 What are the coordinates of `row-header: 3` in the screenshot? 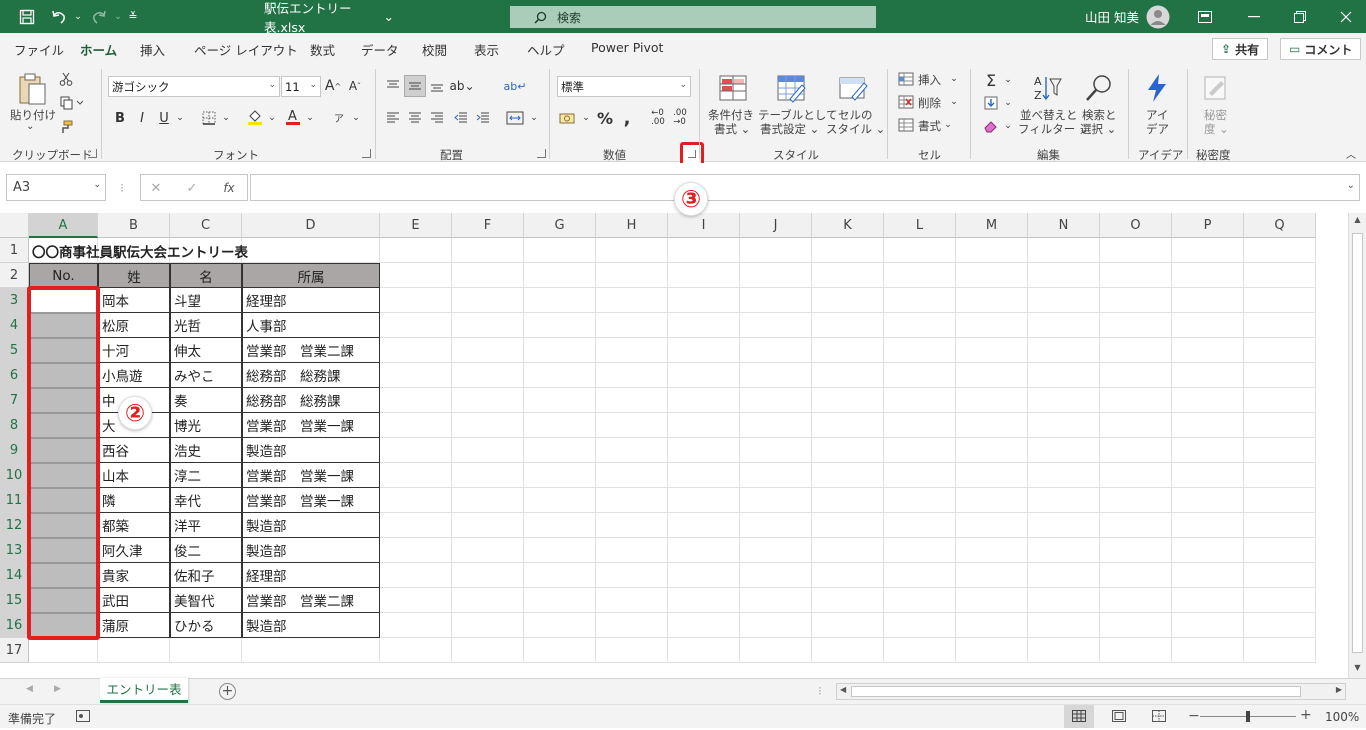 It's located at (14, 300).